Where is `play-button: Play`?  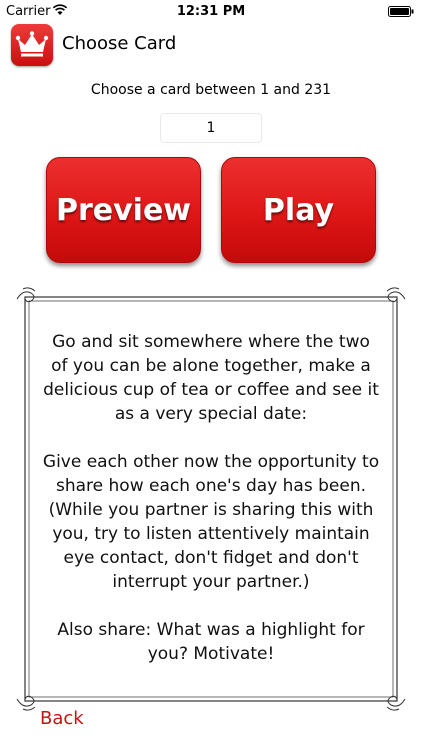
play-button: Play is located at coordinates (298, 210).